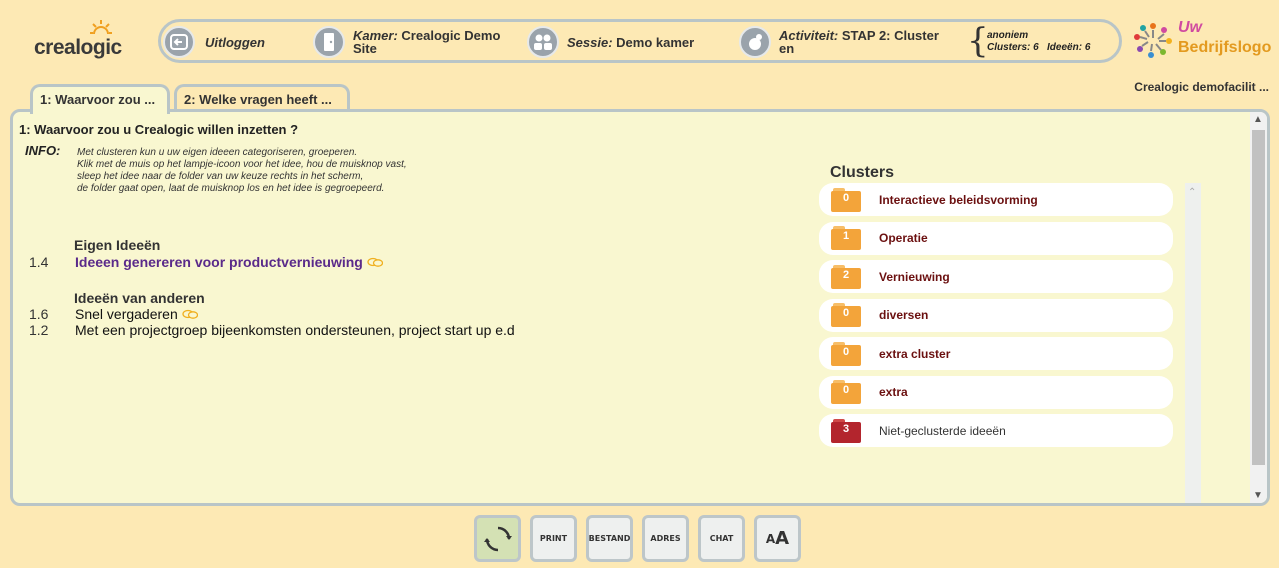 The image size is (1279, 568). Describe the element at coordinates (755, 42) in the screenshot. I see `activity-icon` at that location.